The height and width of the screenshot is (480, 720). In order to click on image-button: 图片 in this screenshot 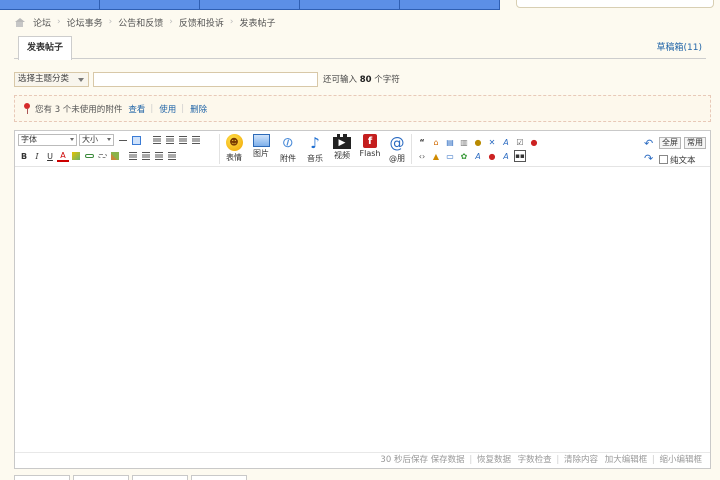, I will do `click(261, 150)`.